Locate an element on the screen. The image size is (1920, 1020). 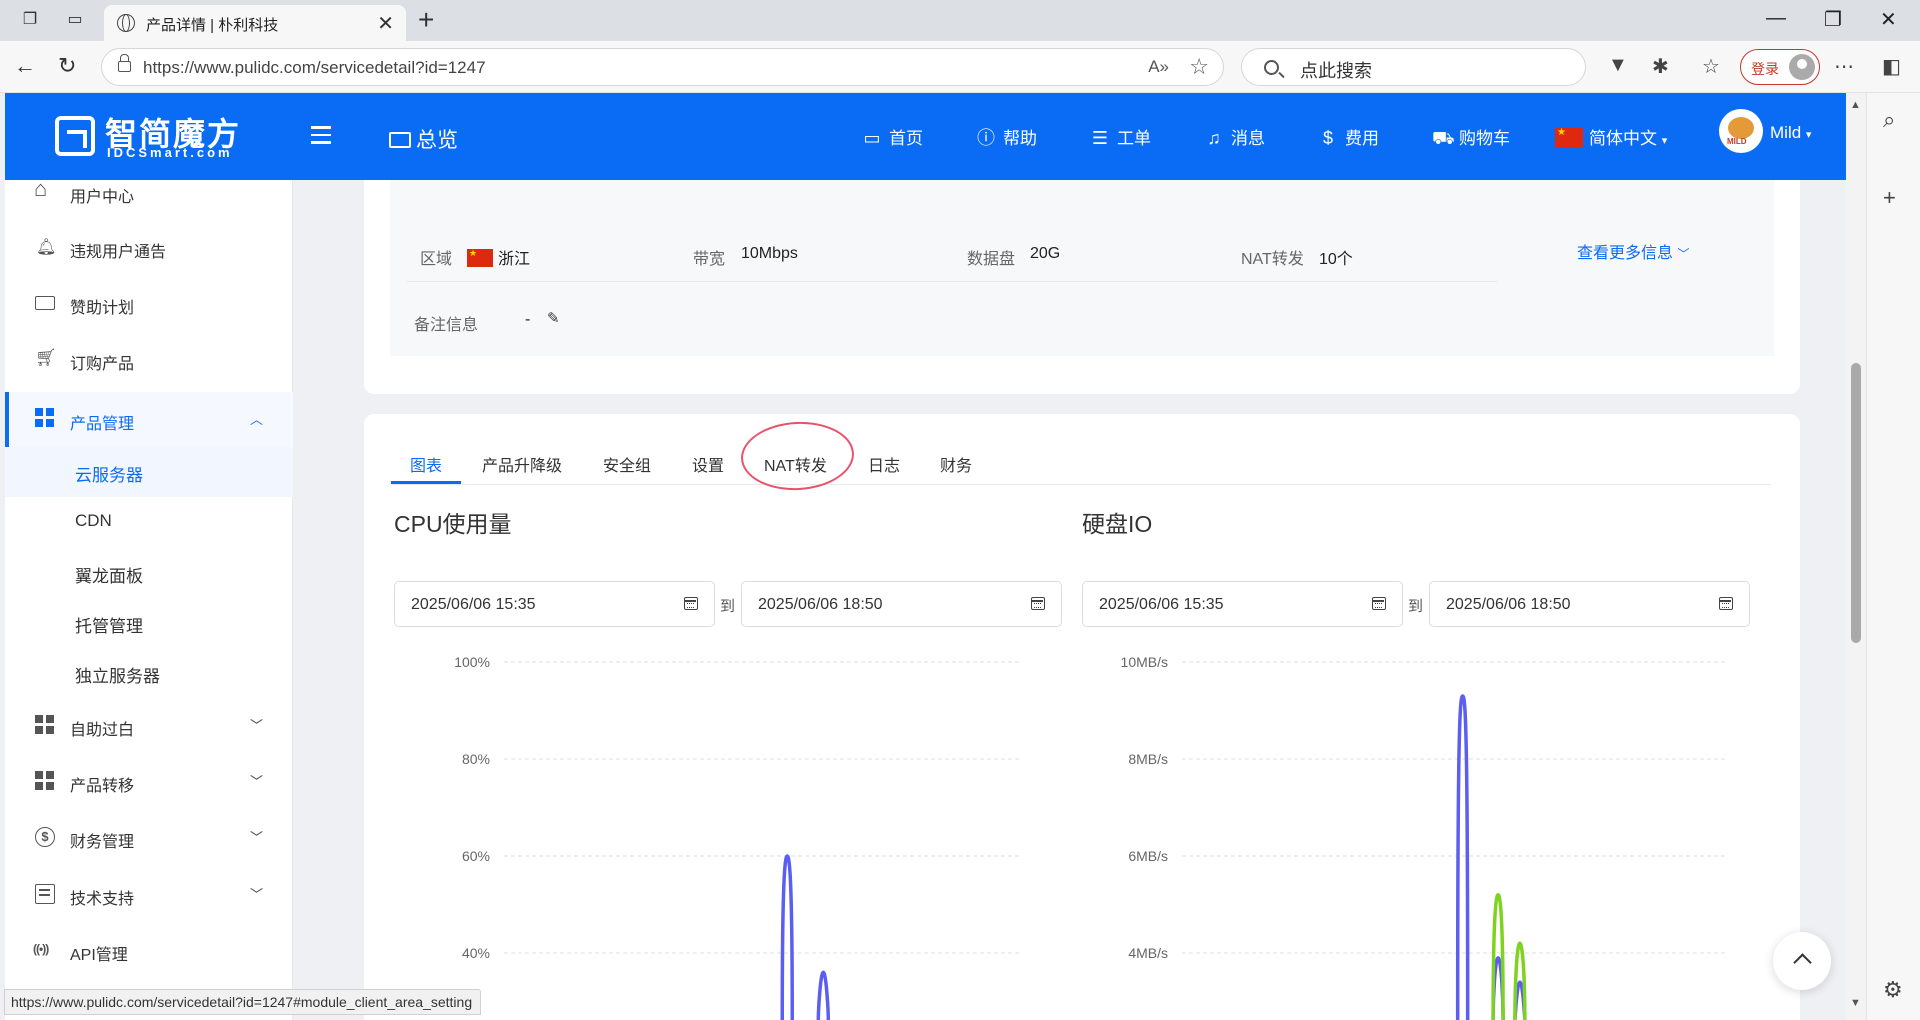
y-tick-label: 10MB/s is located at coordinates (1144, 662).